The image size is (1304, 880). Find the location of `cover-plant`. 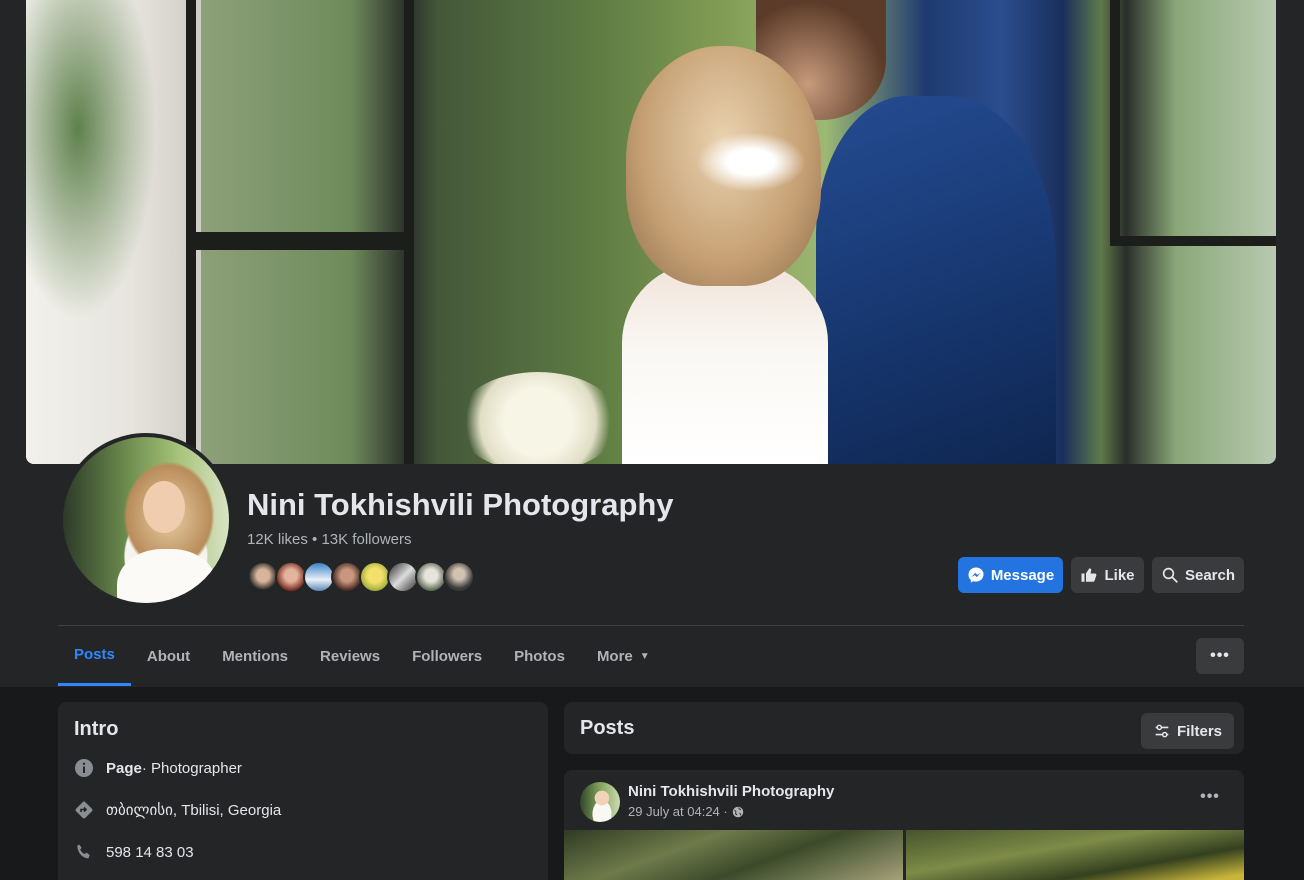

cover-plant is located at coordinates (91, 160).